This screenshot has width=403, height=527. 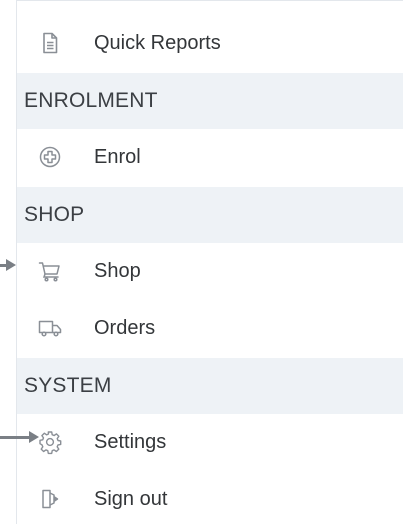 I want to click on plus-circle-icon, so click(x=50, y=157).